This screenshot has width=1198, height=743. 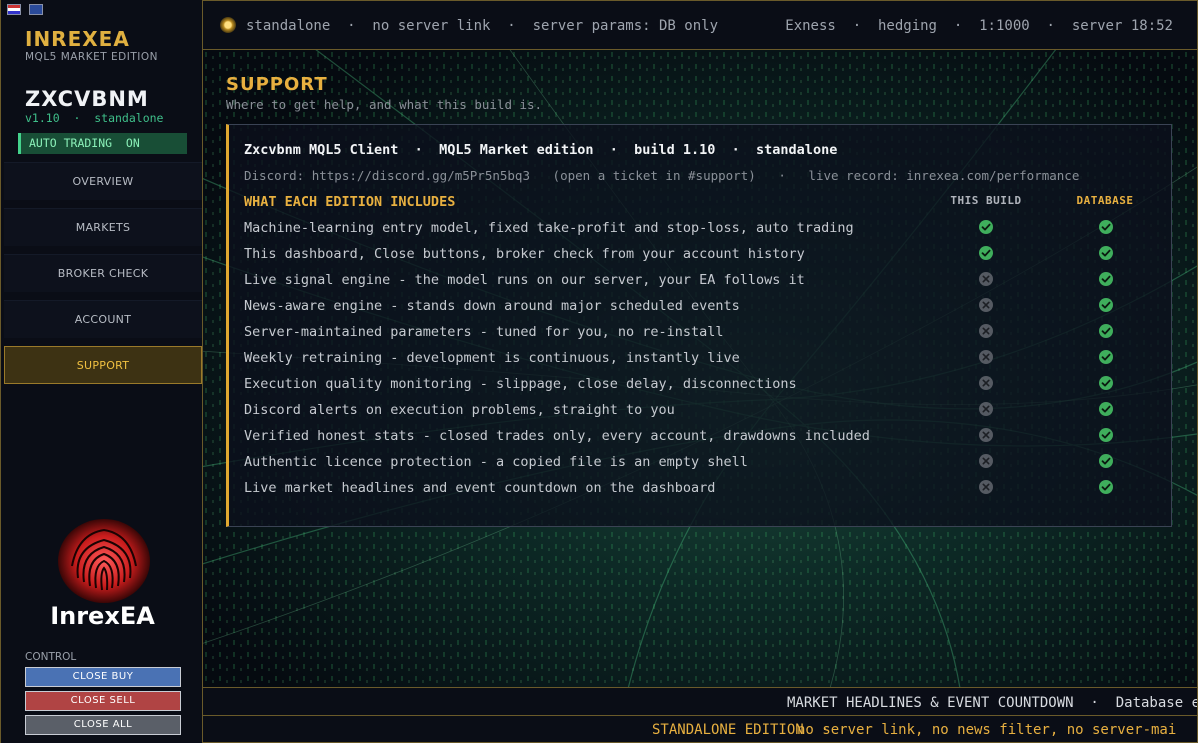 I want to click on account-name: ZXCVBNM, so click(x=87, y=99).